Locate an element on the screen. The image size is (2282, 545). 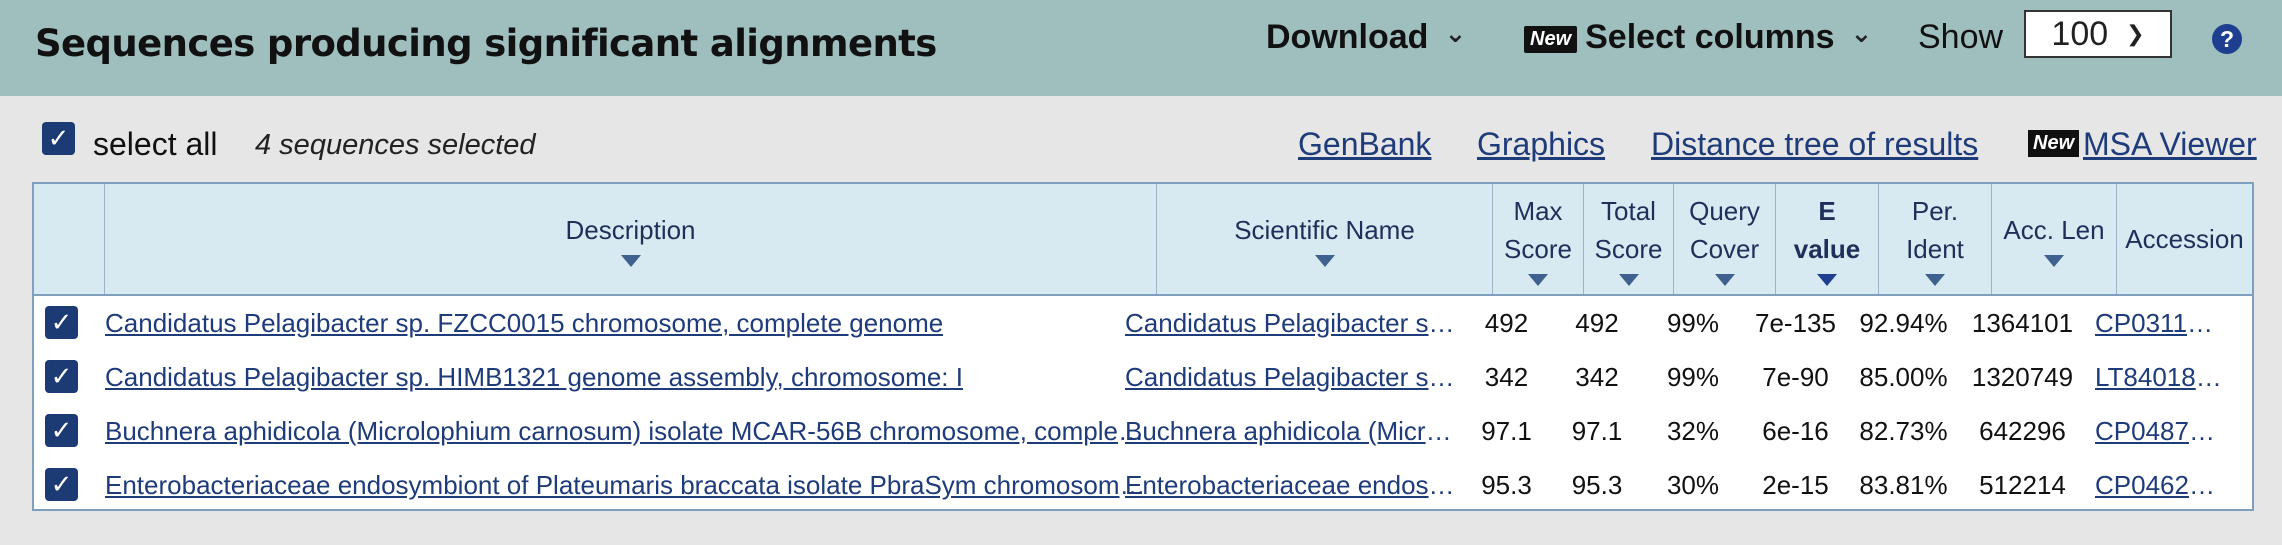
help-icon: ? is located at coordinates (2227, 39).